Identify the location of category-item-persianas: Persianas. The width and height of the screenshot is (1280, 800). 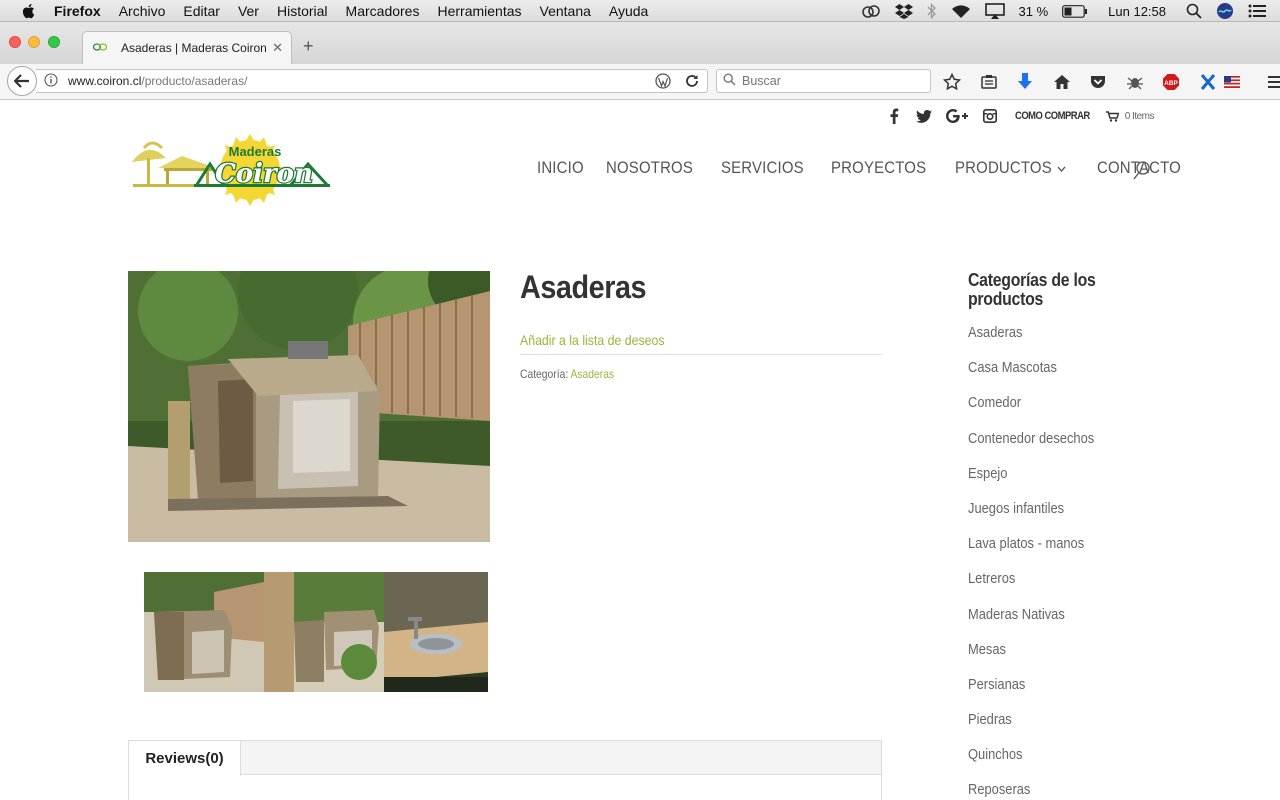
(1054, 691).